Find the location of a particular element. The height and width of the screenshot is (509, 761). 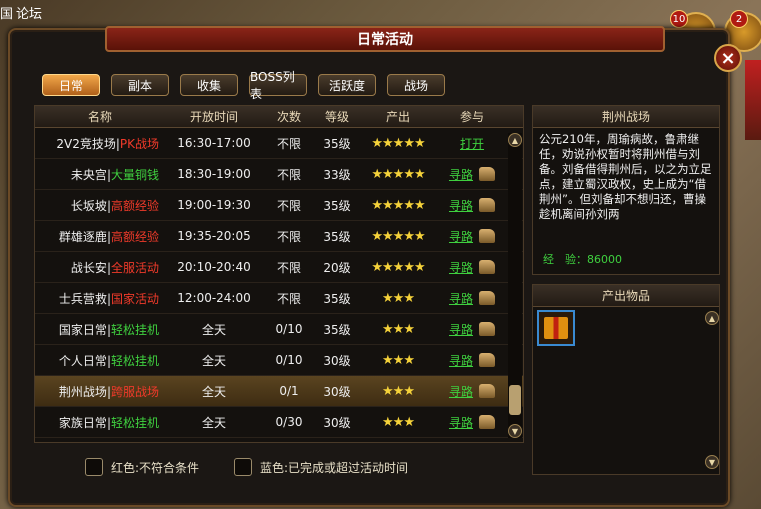

table-row: 长坂坡|高额经验 19:00-19:30 不限 35级 ★★★★★ 寻路 is located at coordinates (279, 205).